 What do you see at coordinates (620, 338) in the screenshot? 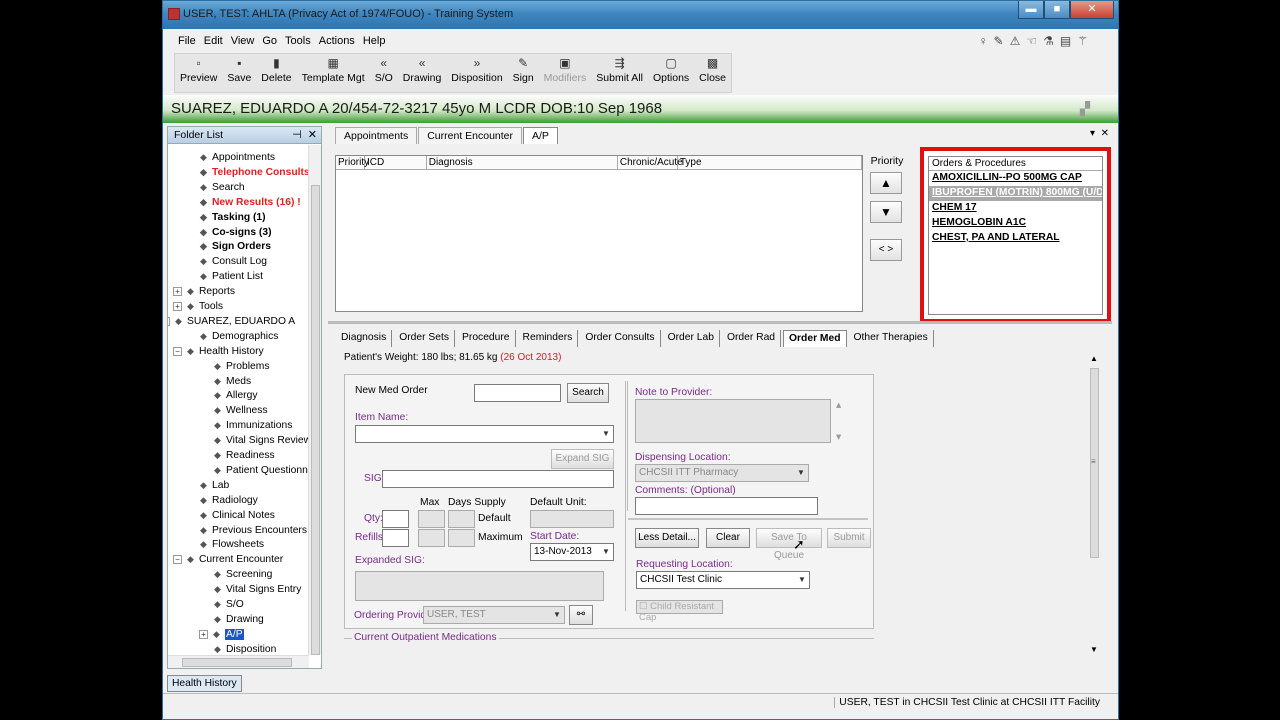
I see `tab-order-consults: Order Consults` at bounding box center [620, 338].